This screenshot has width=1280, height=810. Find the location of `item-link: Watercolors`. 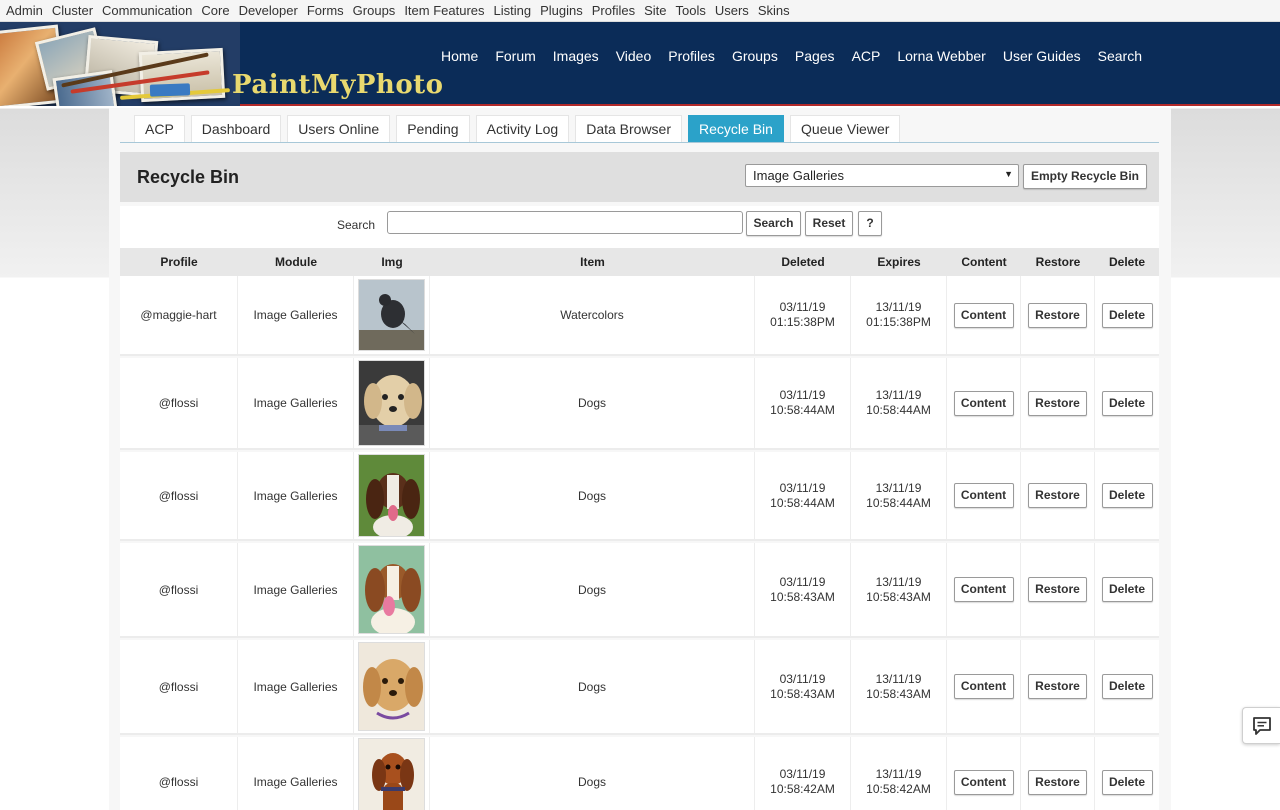

item-link: Watercolors is located at coordinates (592, 315).